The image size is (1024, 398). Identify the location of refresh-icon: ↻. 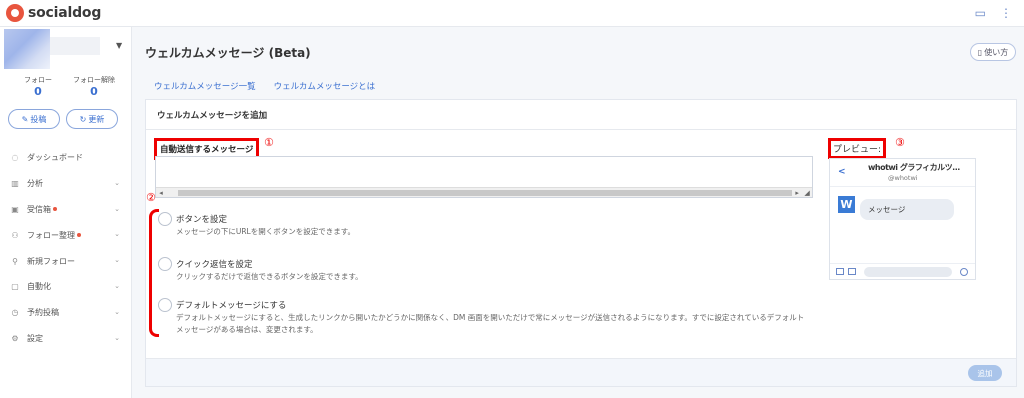
(83, 119).